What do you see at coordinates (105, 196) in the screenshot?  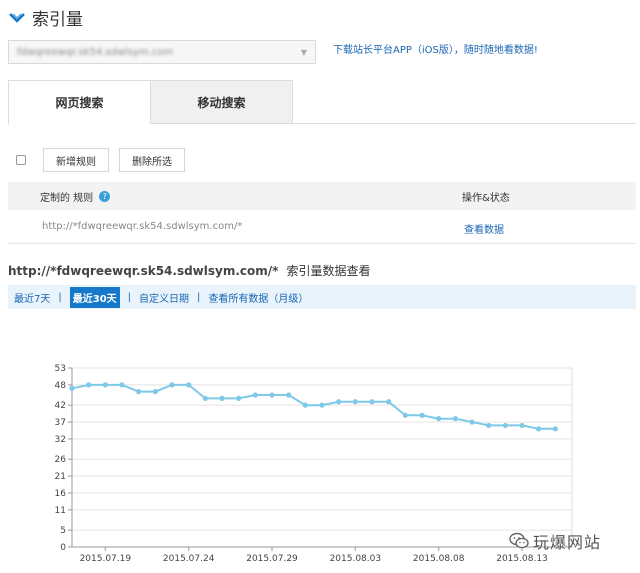 I see `help-icon: ?` at bounding box center [105, 196].